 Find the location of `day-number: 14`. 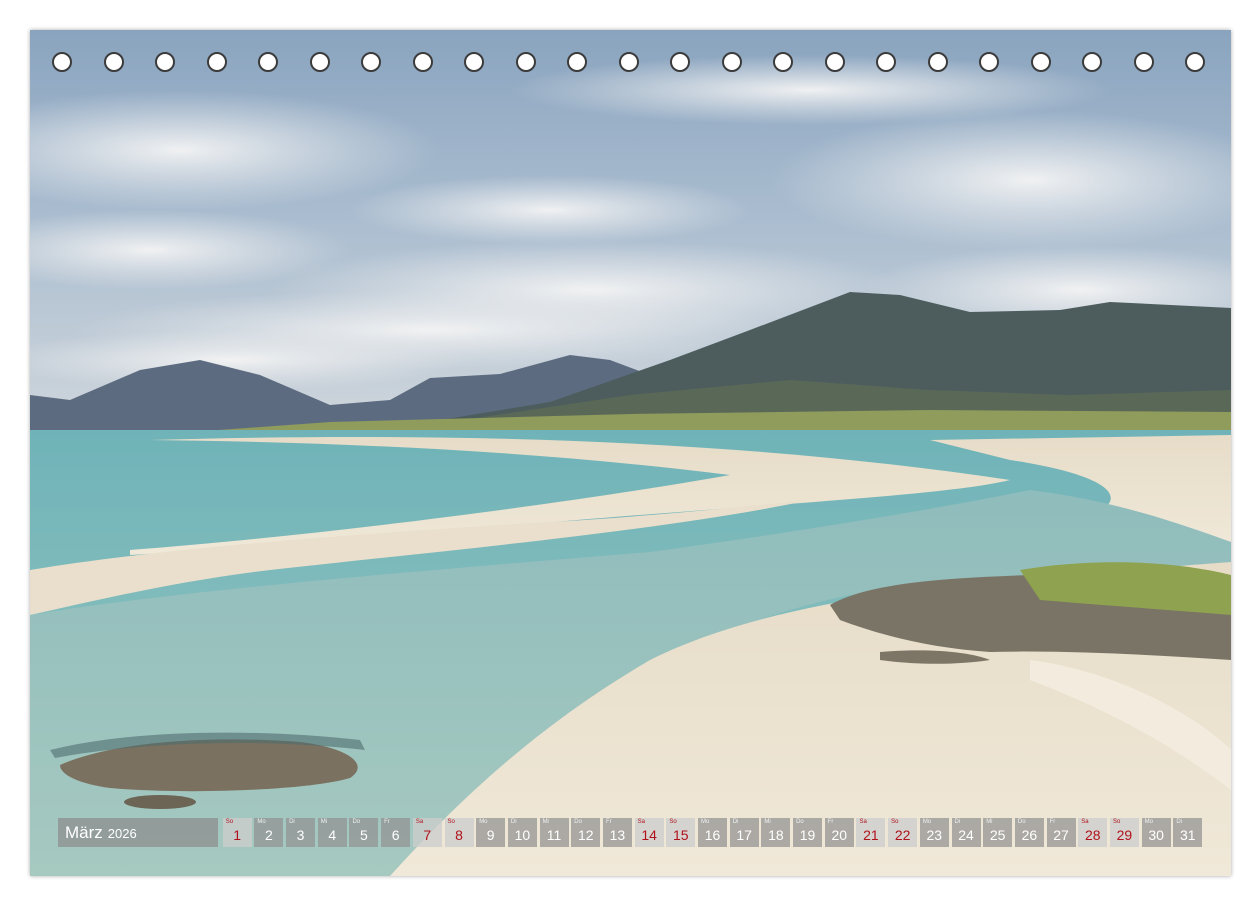

day-number: 14 is located at coordinates (649, 835).